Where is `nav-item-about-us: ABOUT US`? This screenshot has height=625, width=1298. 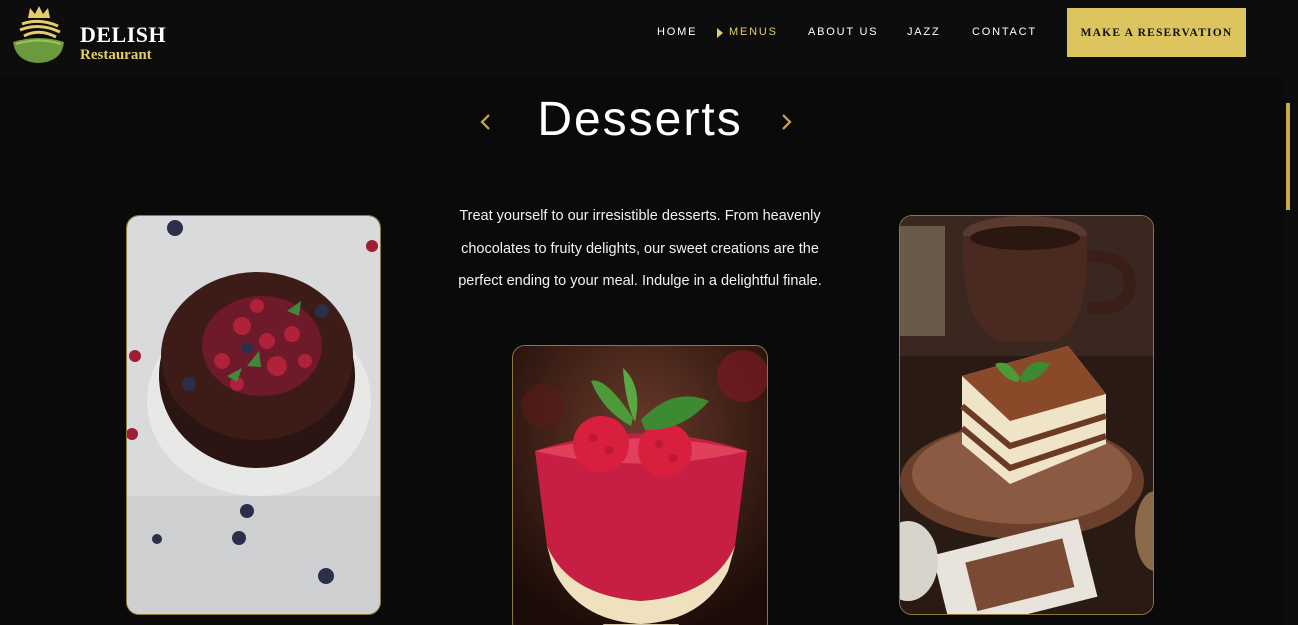 nav-item-about-us: ABOUT US is located at coordinates (843, 33).